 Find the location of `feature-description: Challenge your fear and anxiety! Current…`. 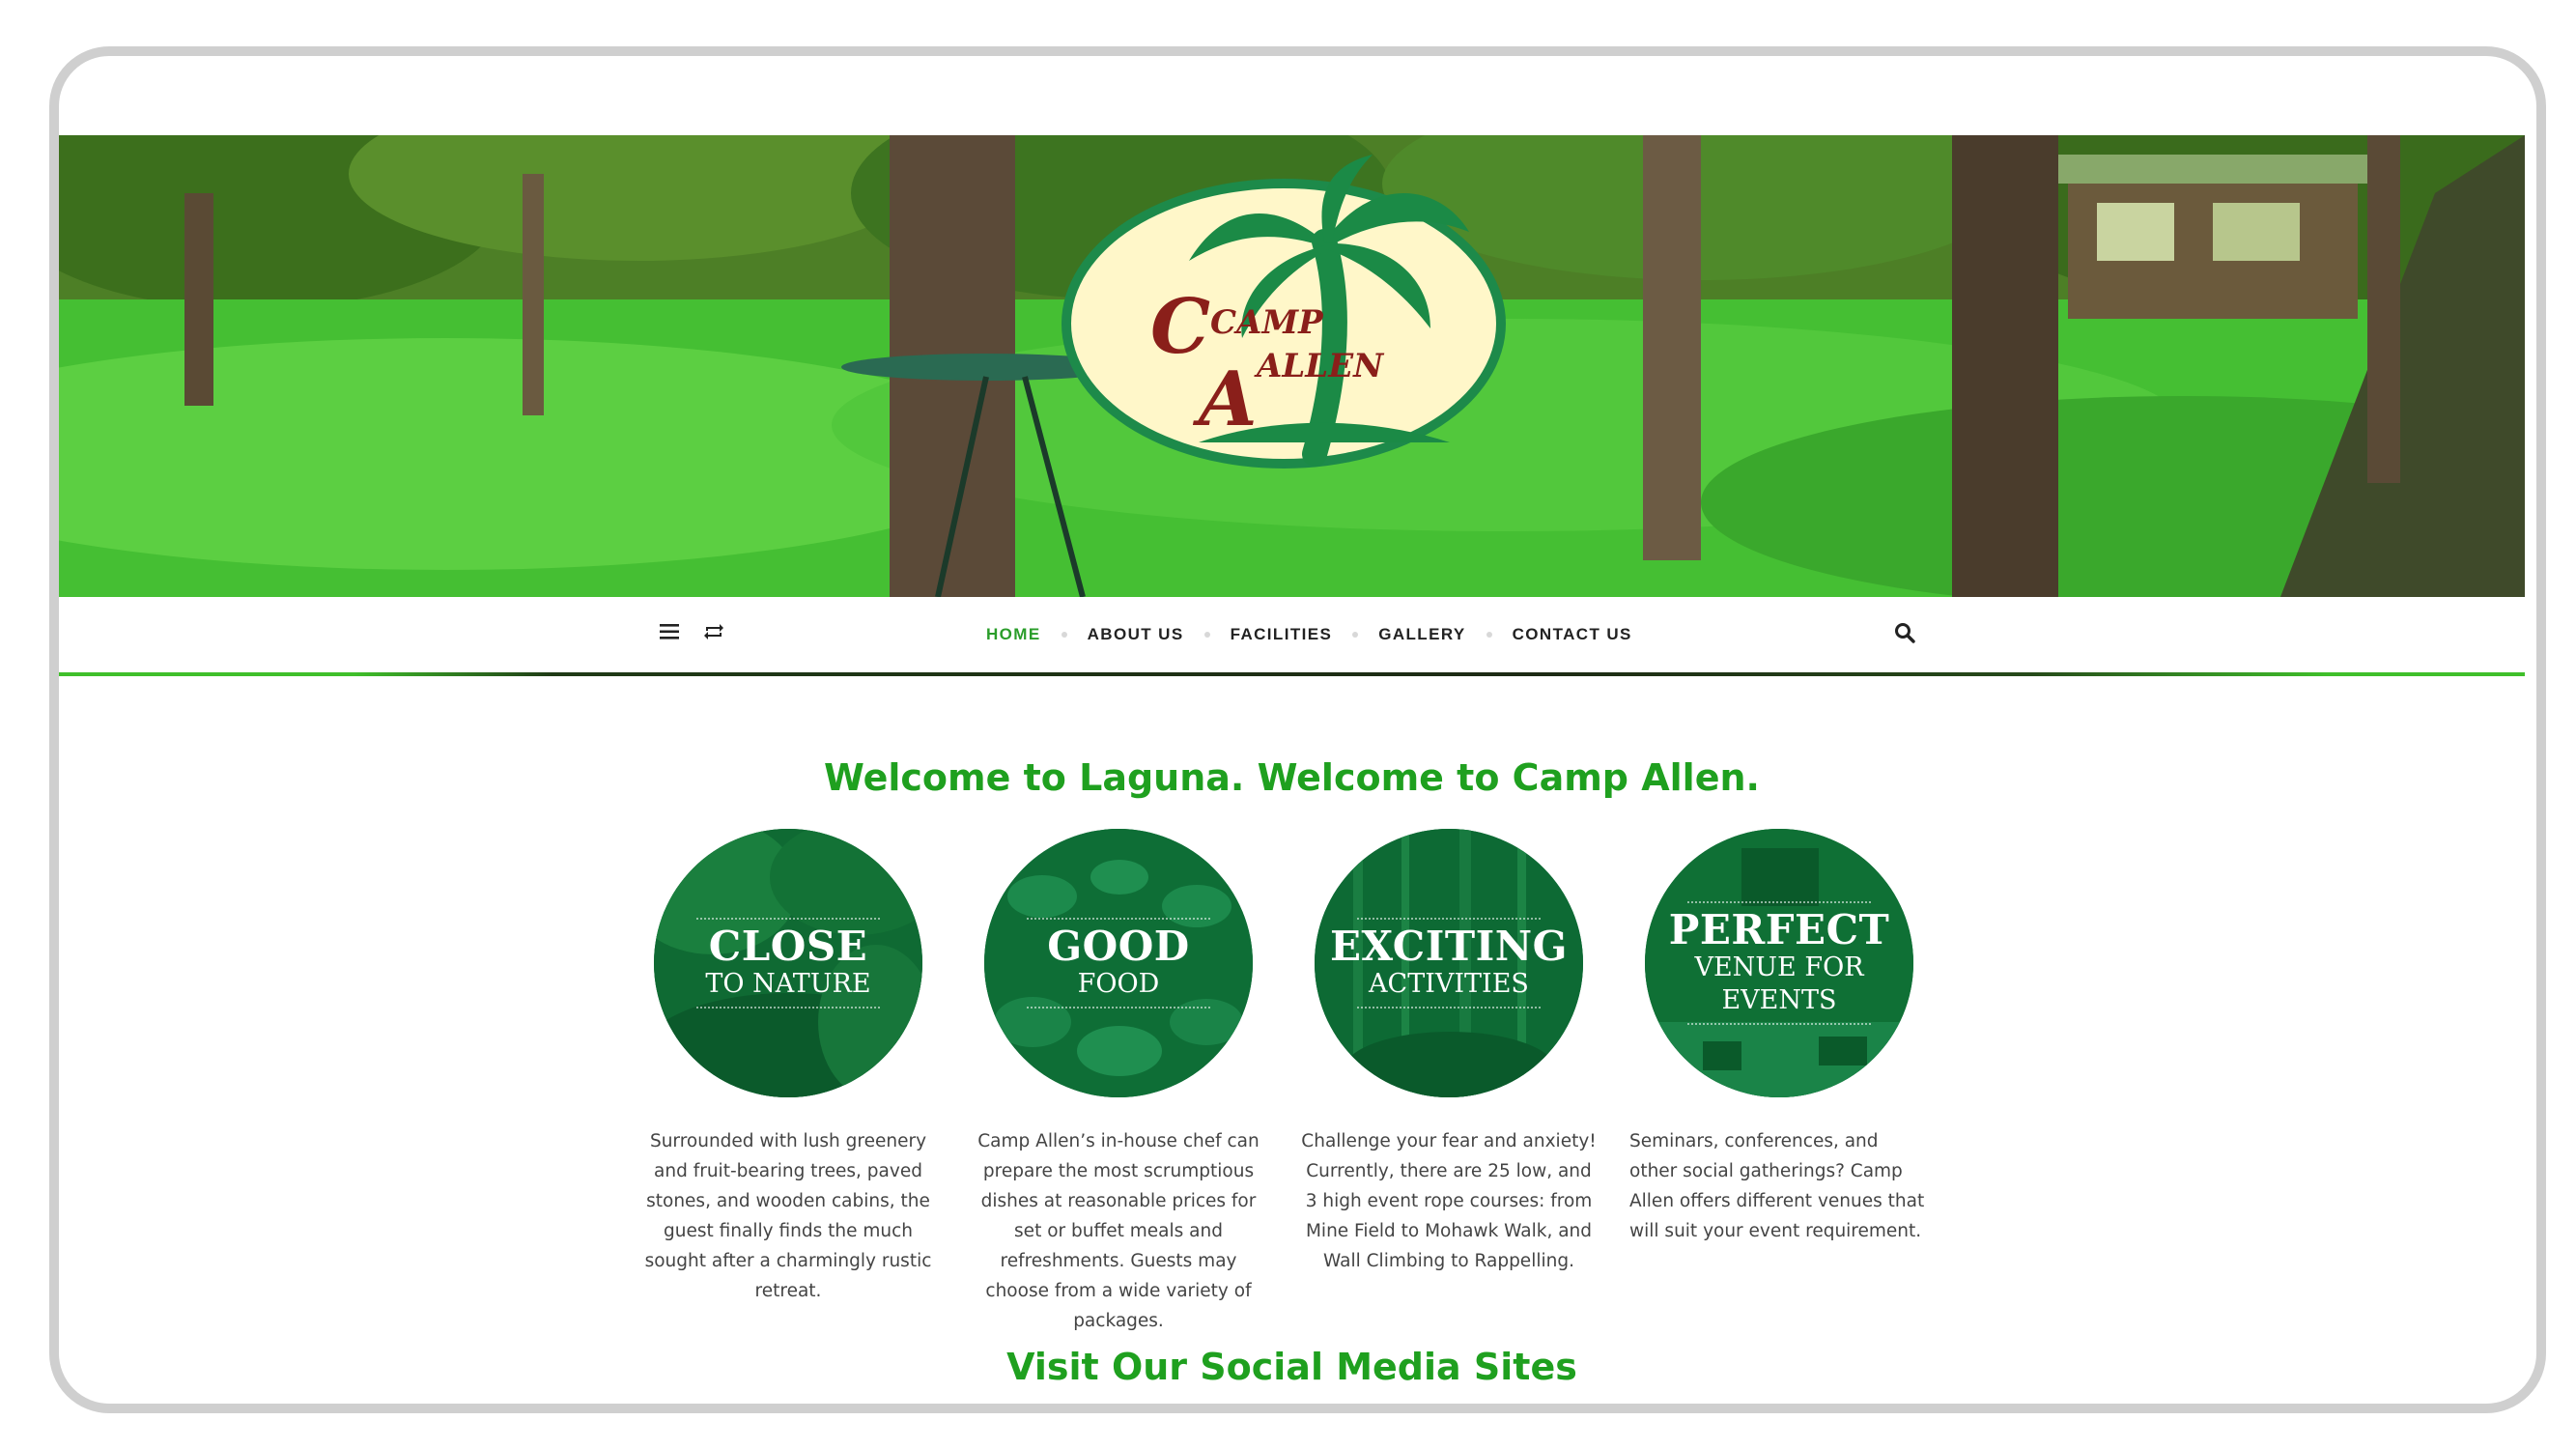

feature-description: Challenge your fear and anxiety! Current… is located at coordinates (1449, 1201).